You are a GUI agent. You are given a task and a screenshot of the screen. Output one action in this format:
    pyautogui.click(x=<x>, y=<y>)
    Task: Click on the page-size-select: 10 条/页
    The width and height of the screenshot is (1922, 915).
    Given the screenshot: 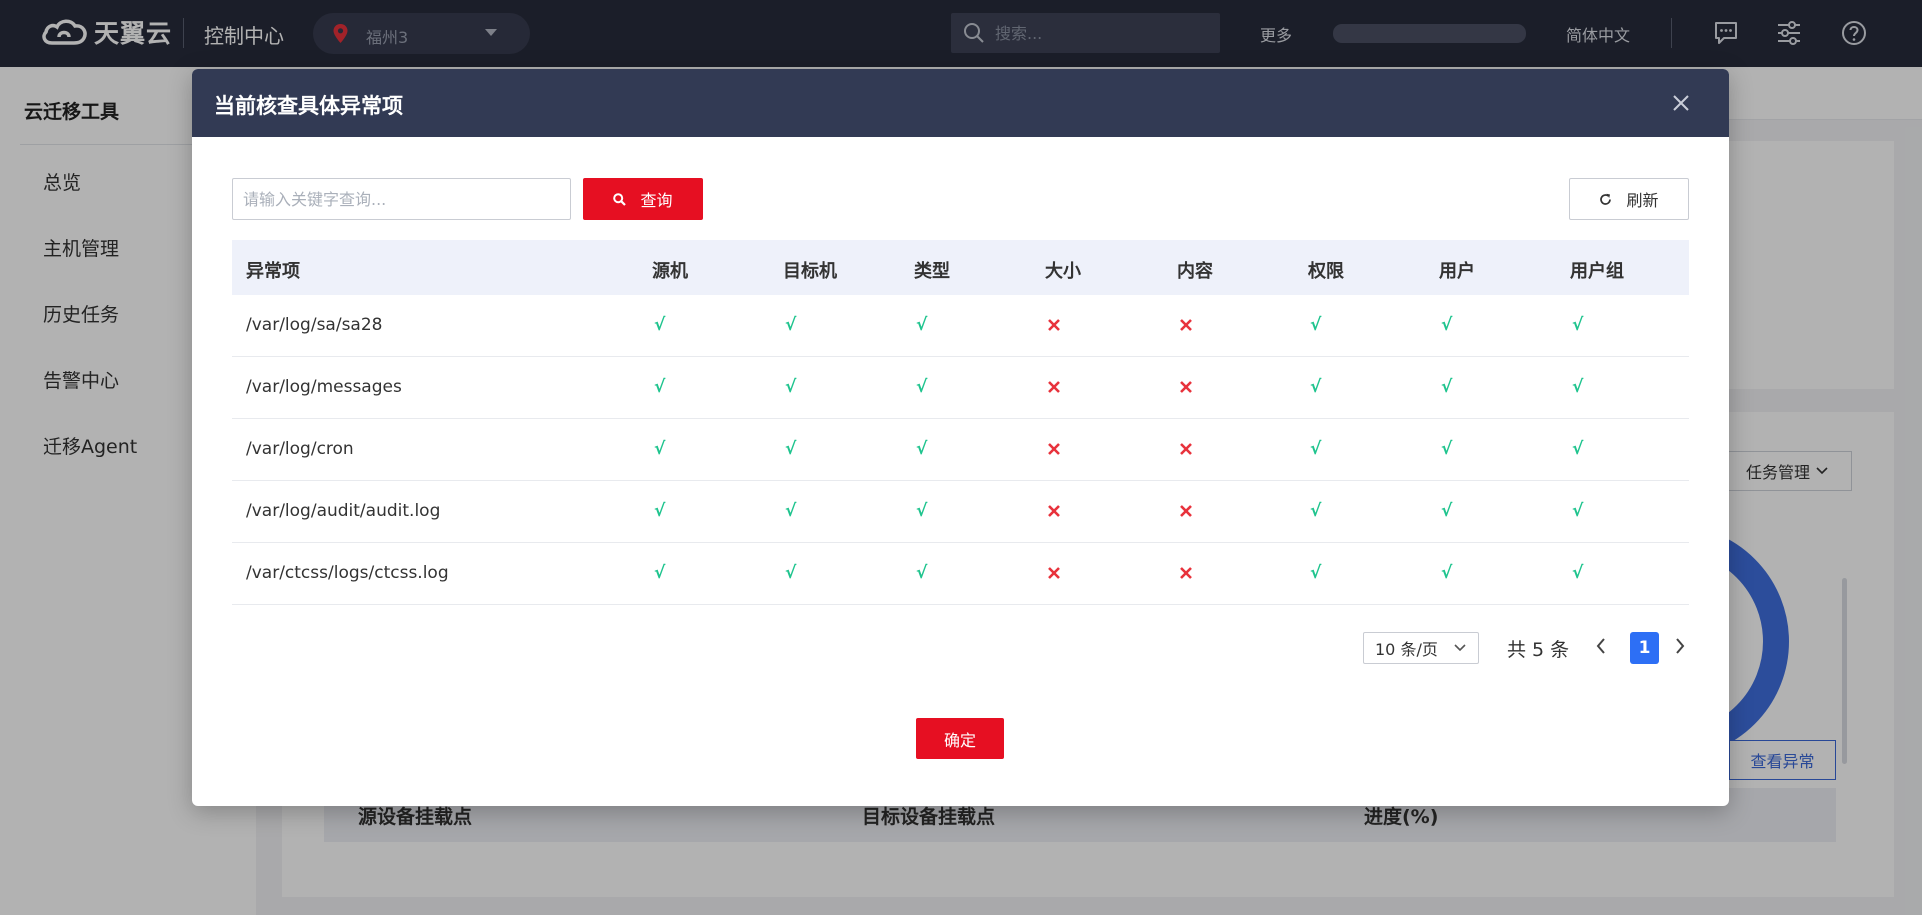 What is the action you would take?
    pyautogui.click(x=1421, y=648)
    